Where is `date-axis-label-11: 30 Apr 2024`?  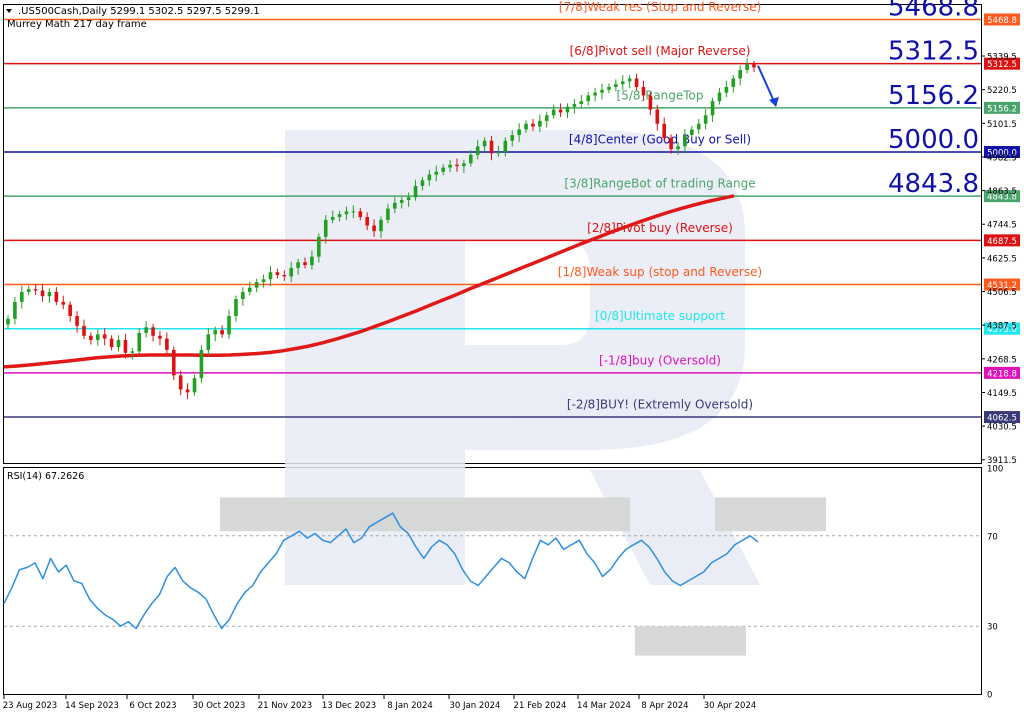
date-axis-label-11: 30 Apr 2024 is located at coordinates (730, 706).